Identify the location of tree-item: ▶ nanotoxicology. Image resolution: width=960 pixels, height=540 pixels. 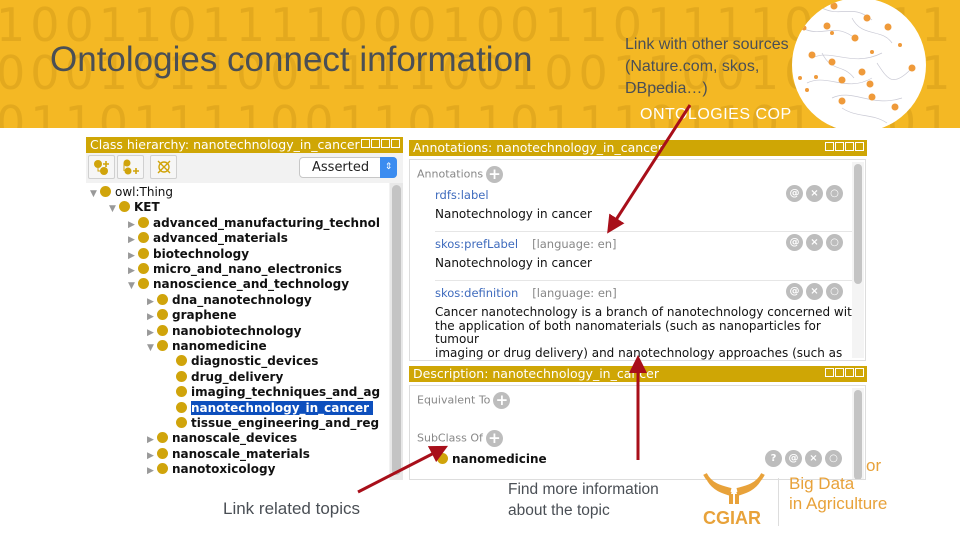
(211, 469).